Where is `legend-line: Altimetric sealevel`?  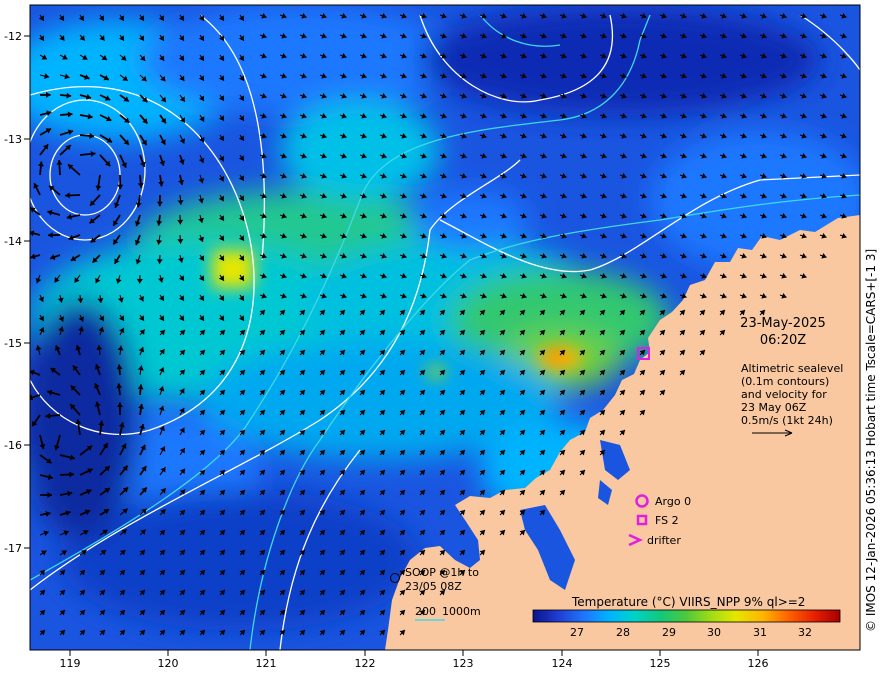 legend-line: Altimetric sealevel is located at coordinates (792, 368).